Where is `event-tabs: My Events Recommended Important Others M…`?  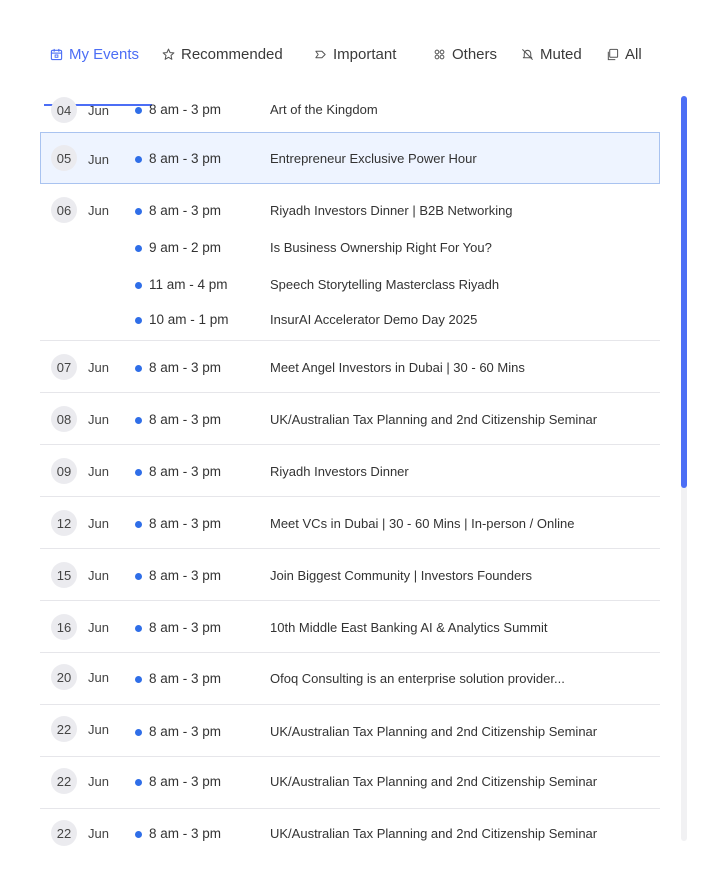
event-tabs: My Events Recommended Important Others M… is located at coordinates (350, 70).